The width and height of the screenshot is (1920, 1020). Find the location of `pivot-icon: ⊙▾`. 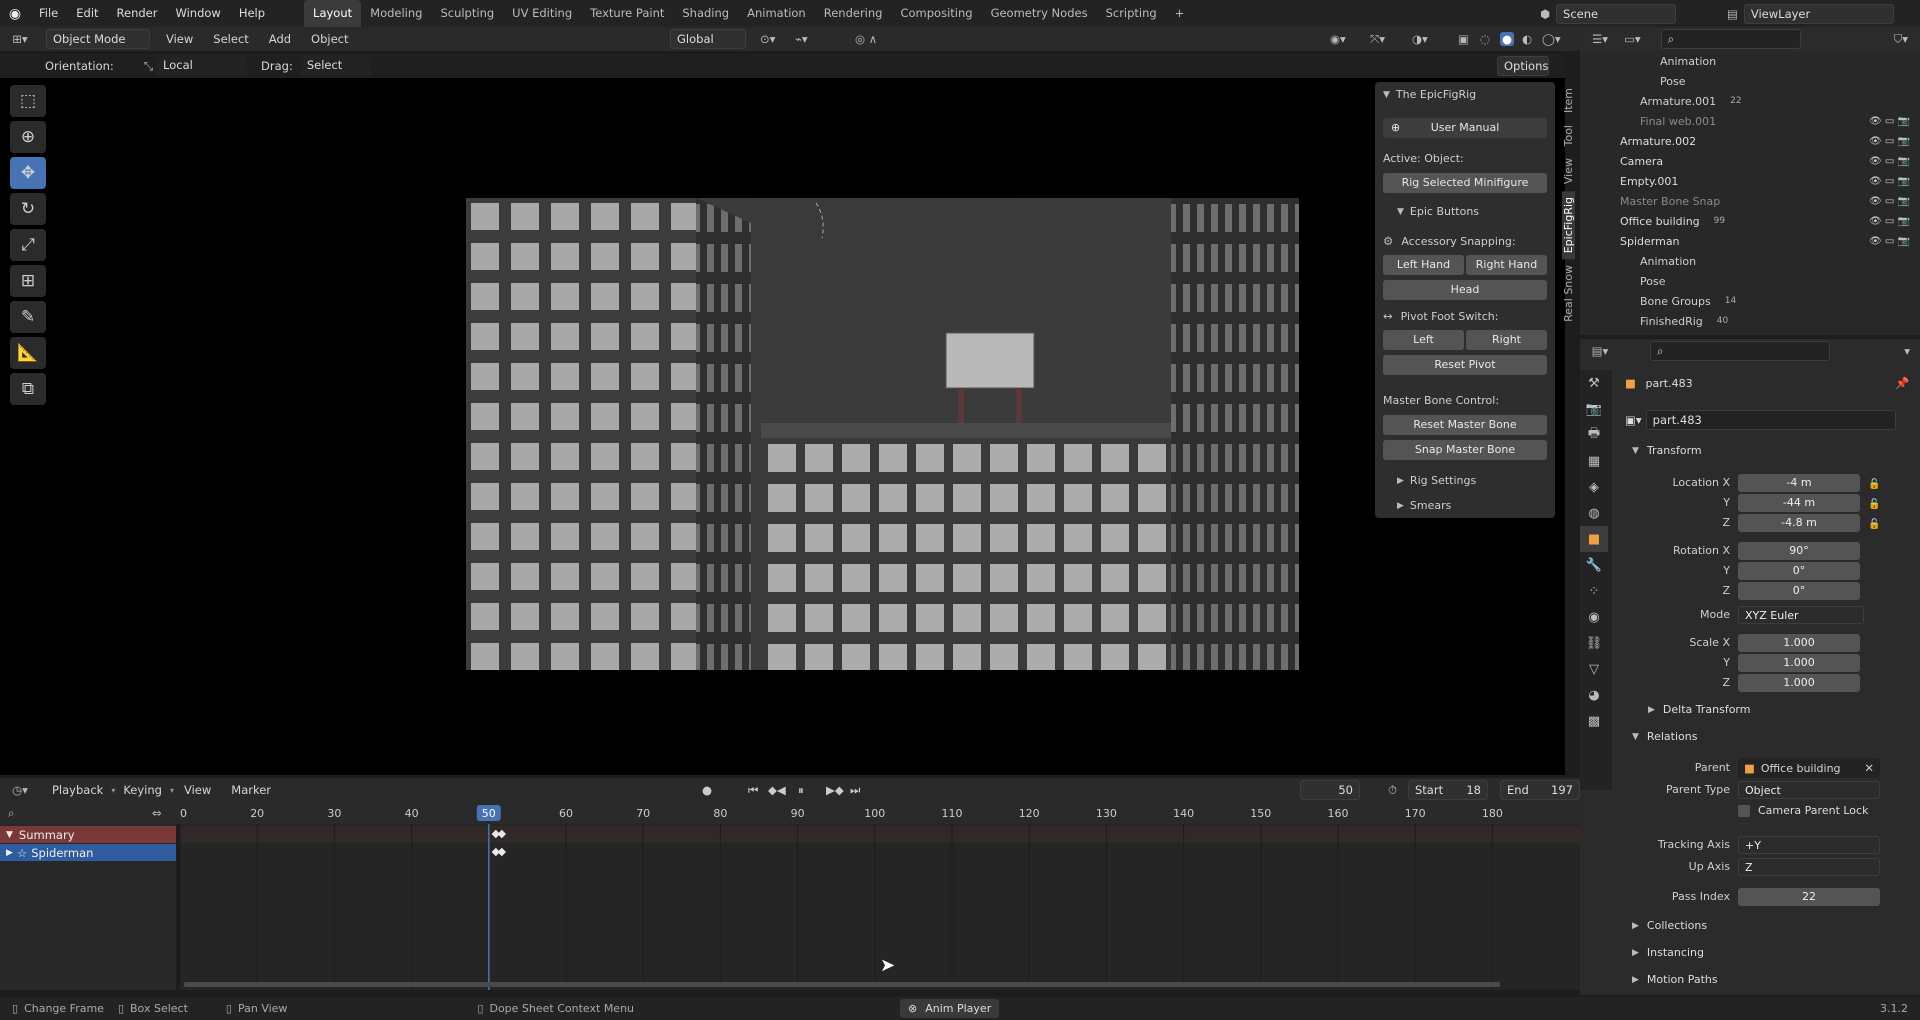

pivot-icon: ⊙▾ is located at coordinates (767, 39).